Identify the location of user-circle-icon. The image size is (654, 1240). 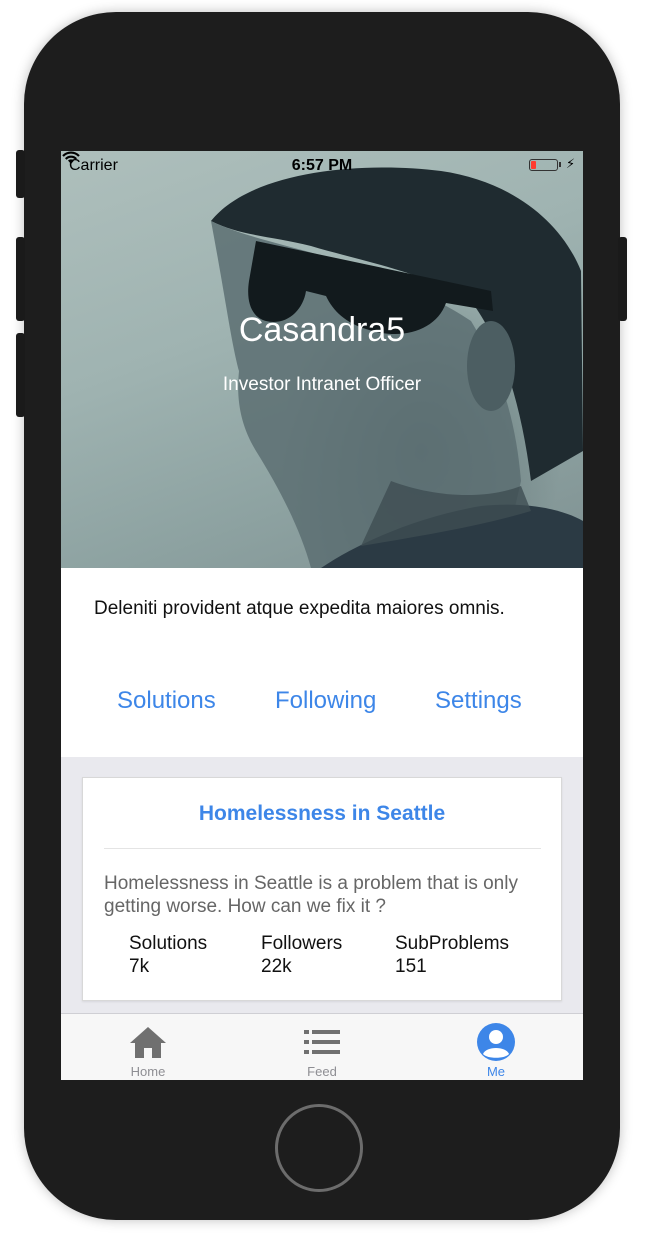
(496, 1042).